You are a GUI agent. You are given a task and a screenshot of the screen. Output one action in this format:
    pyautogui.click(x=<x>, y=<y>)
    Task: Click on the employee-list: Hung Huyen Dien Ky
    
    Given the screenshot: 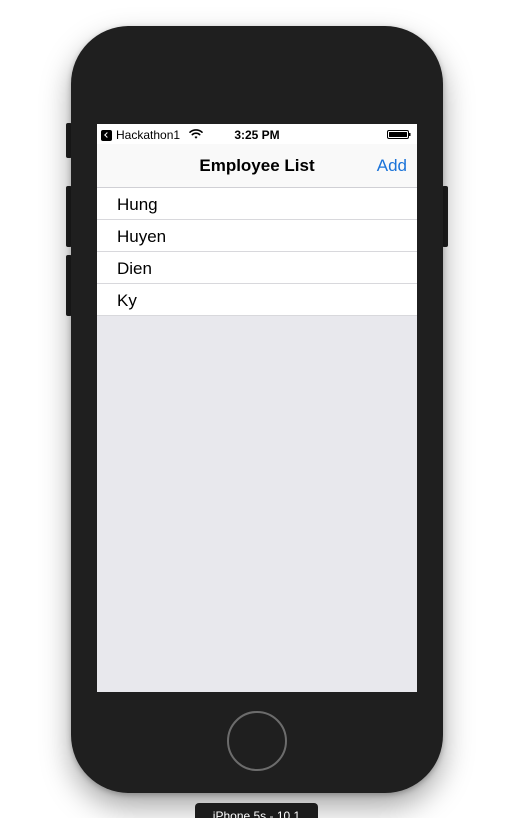 What is the action you would take?
    pyautogui.click(x=257, y=252)
    